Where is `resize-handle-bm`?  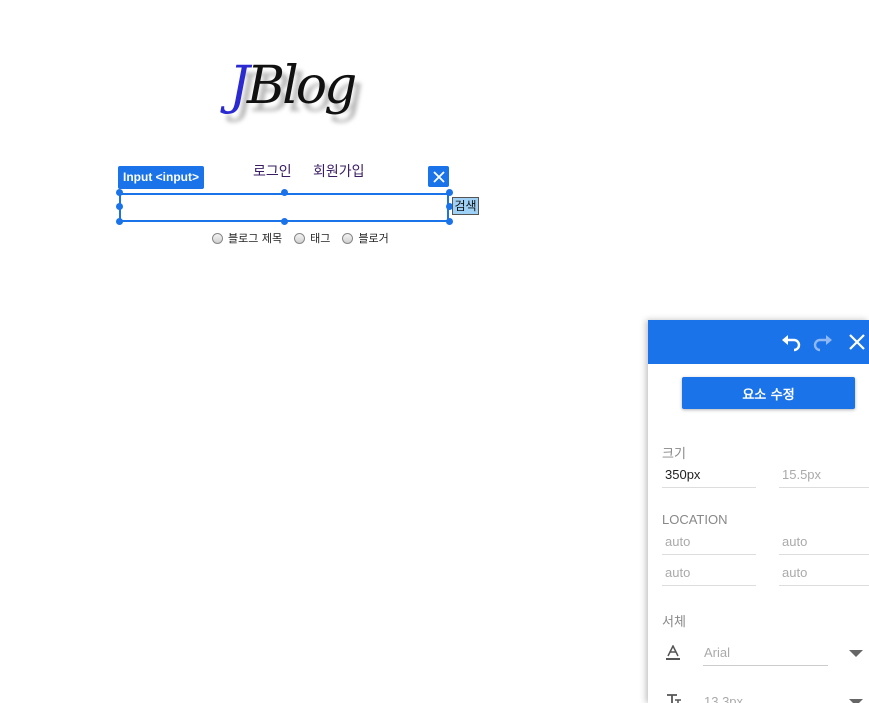 resize-handle-bm is located at coordinates (284, 221).